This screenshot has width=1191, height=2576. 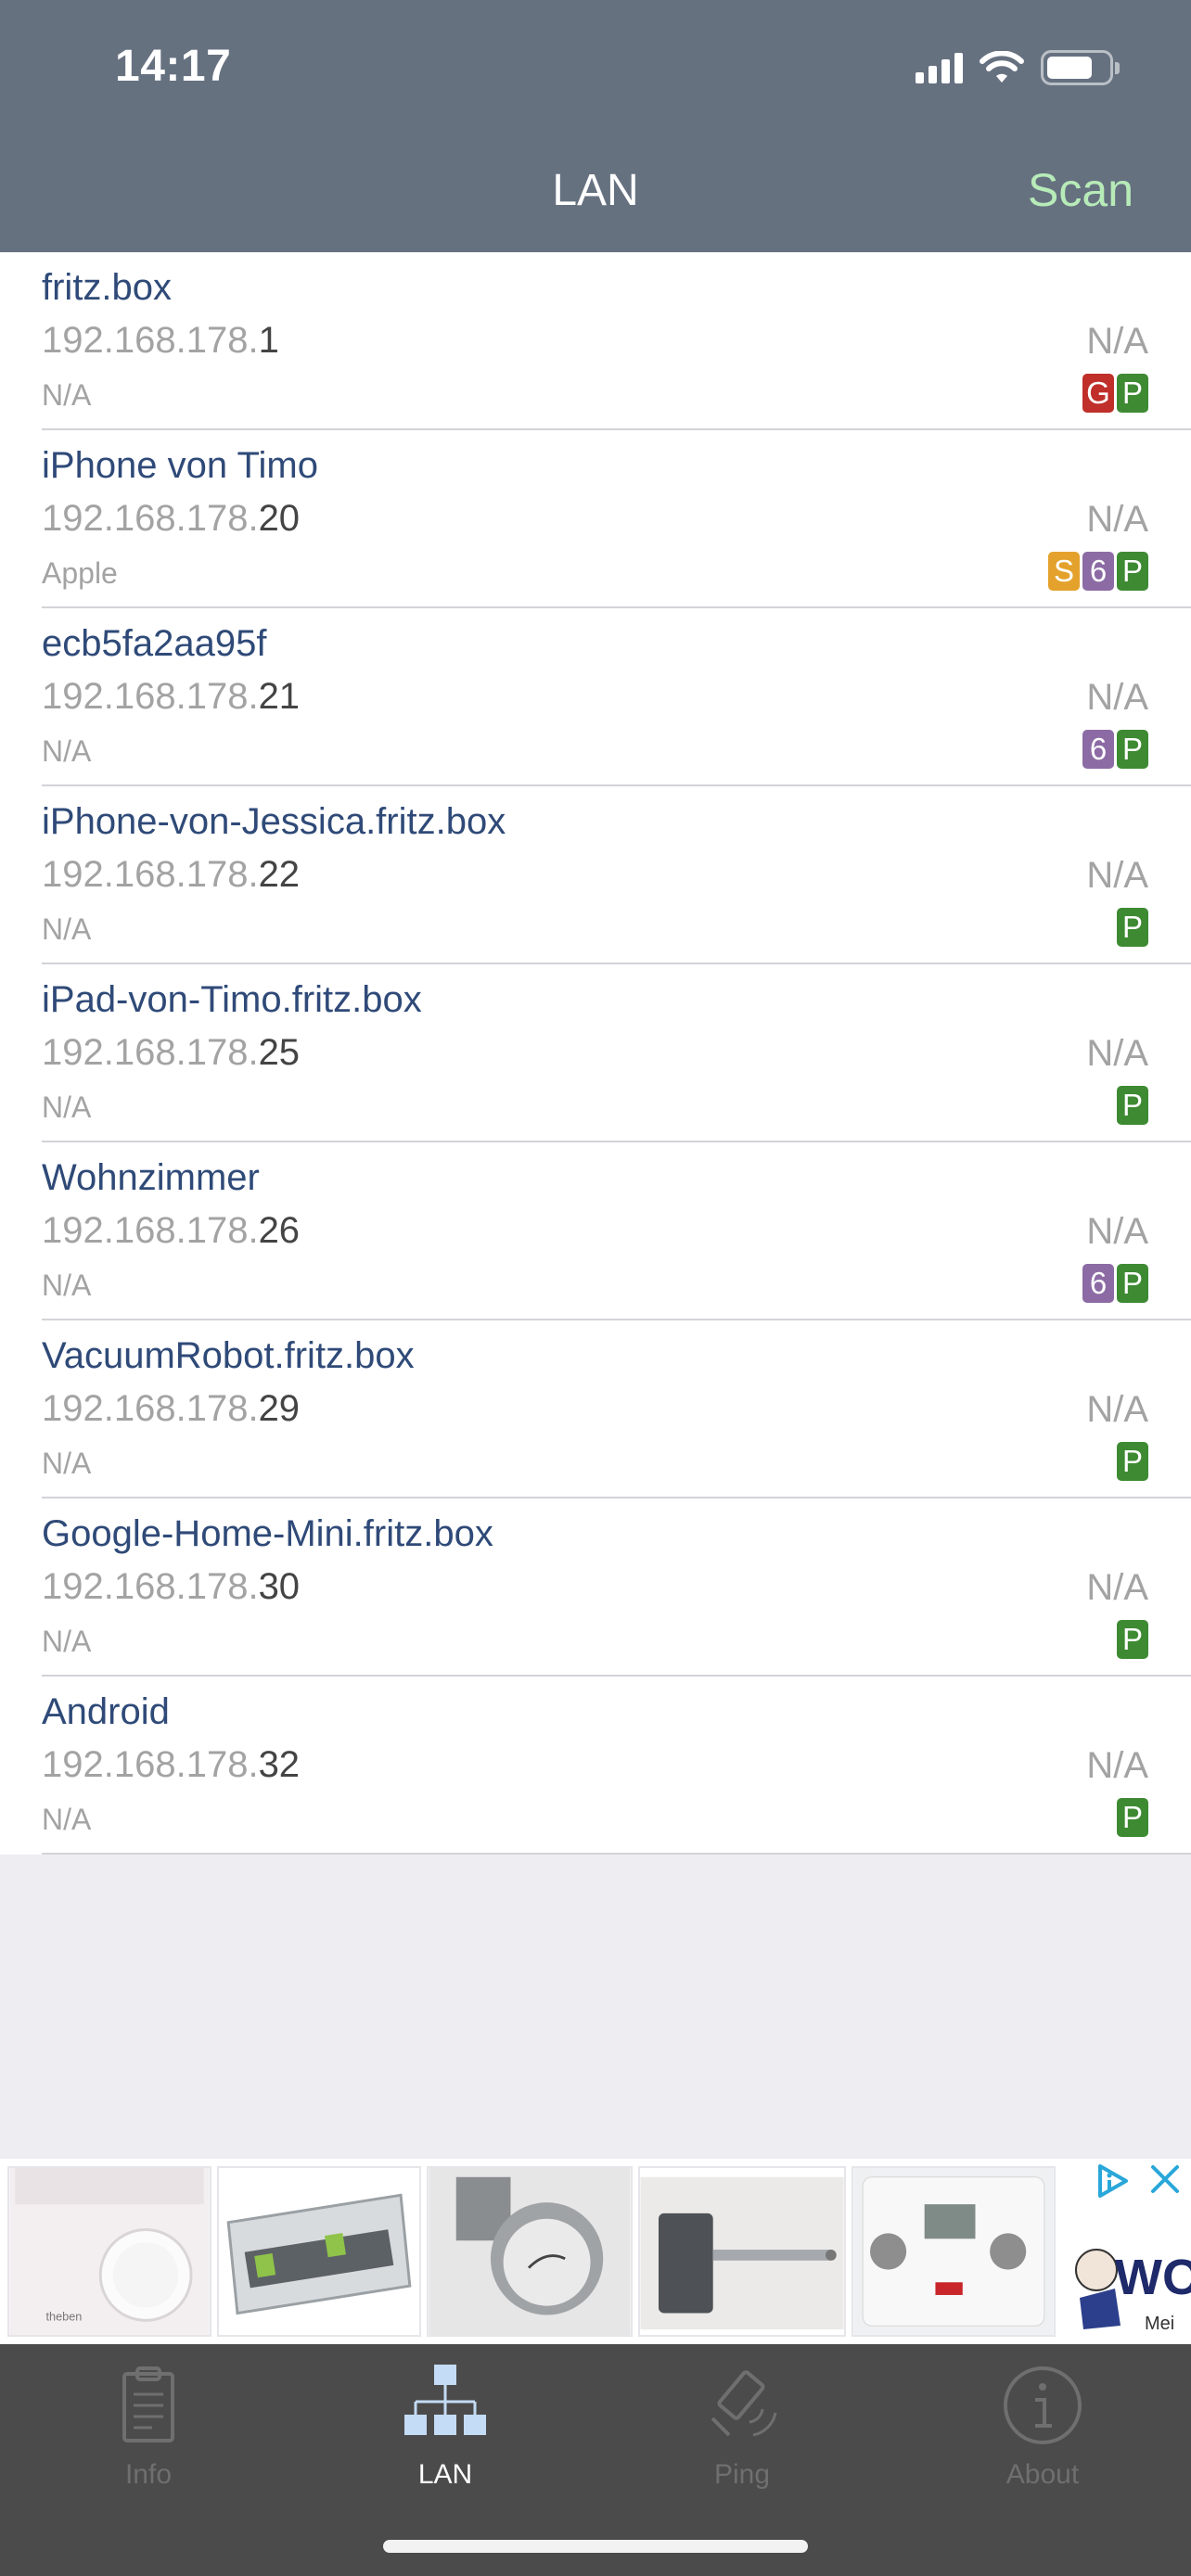 I want to click on service-badge: S, so click(x=1064, y=571).